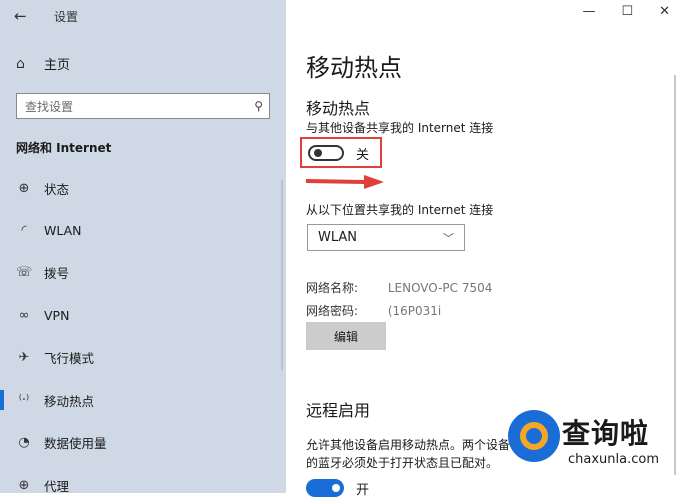 The height and width of the screenshot is (499, 682). I want to click on home-icon: ⌂, so click(20, 63).